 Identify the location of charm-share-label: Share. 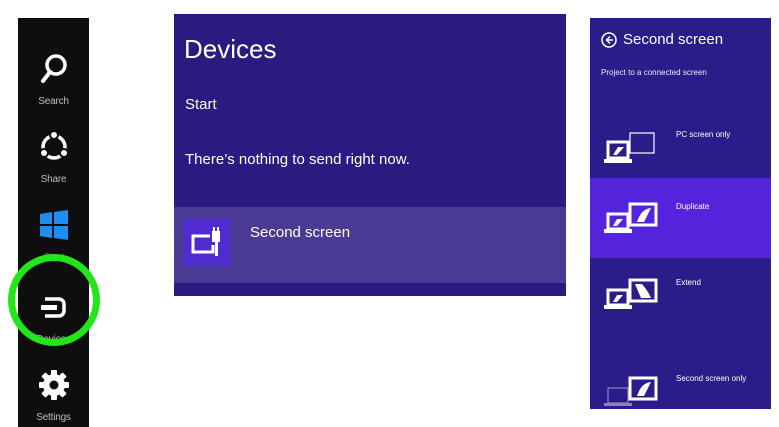
(53, 179).